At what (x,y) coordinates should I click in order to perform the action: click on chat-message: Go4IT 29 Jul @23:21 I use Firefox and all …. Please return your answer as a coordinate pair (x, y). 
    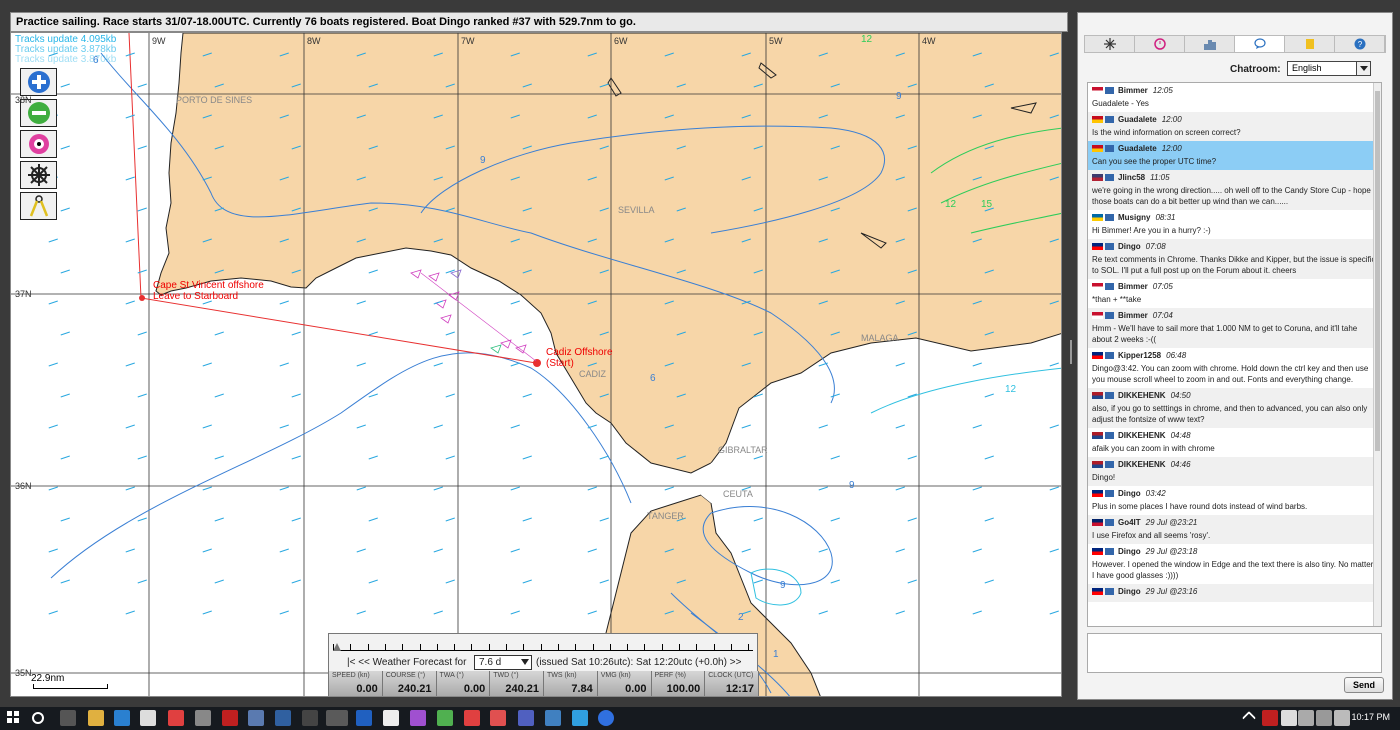
    Looking at the image, I should click on (1234, 529).